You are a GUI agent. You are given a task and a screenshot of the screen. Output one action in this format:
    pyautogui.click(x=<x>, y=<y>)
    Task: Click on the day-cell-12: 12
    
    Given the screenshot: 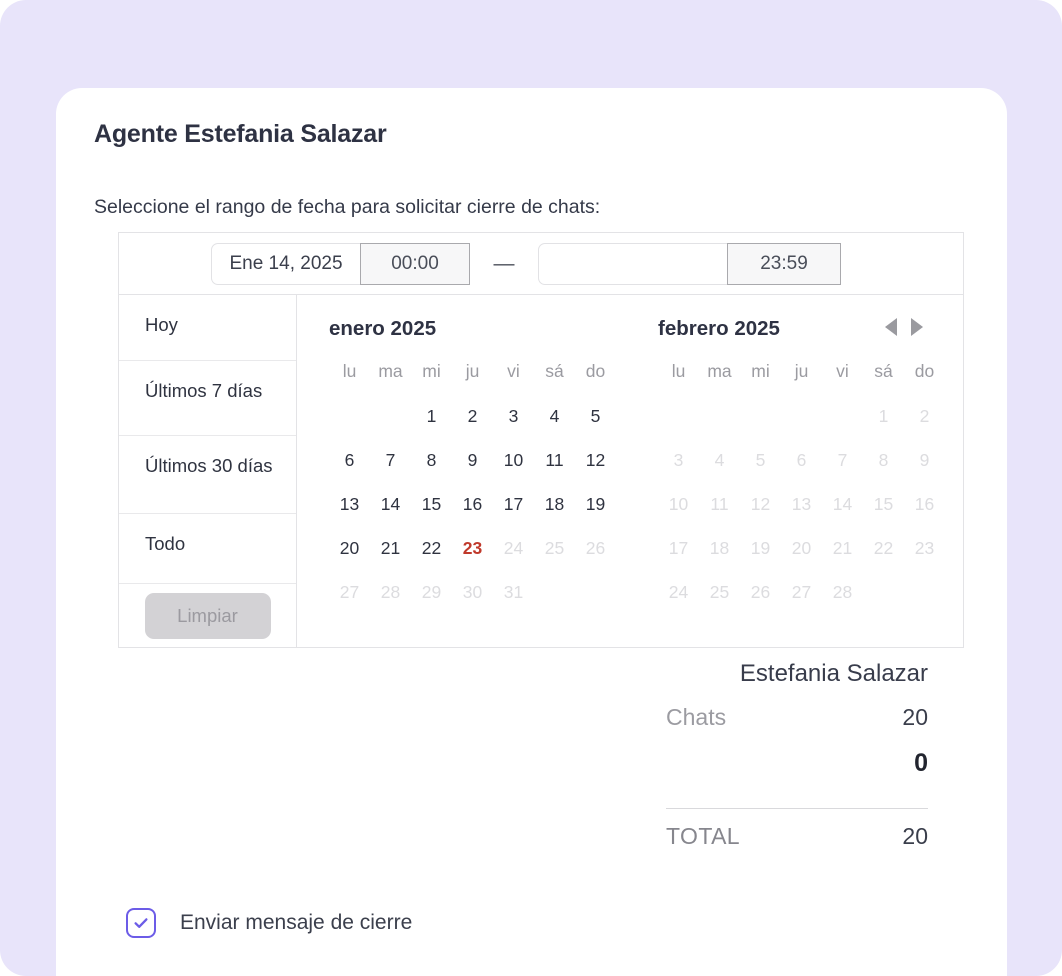 What is the action you would take?
    pyautogui.click(x=595, y=460)
    